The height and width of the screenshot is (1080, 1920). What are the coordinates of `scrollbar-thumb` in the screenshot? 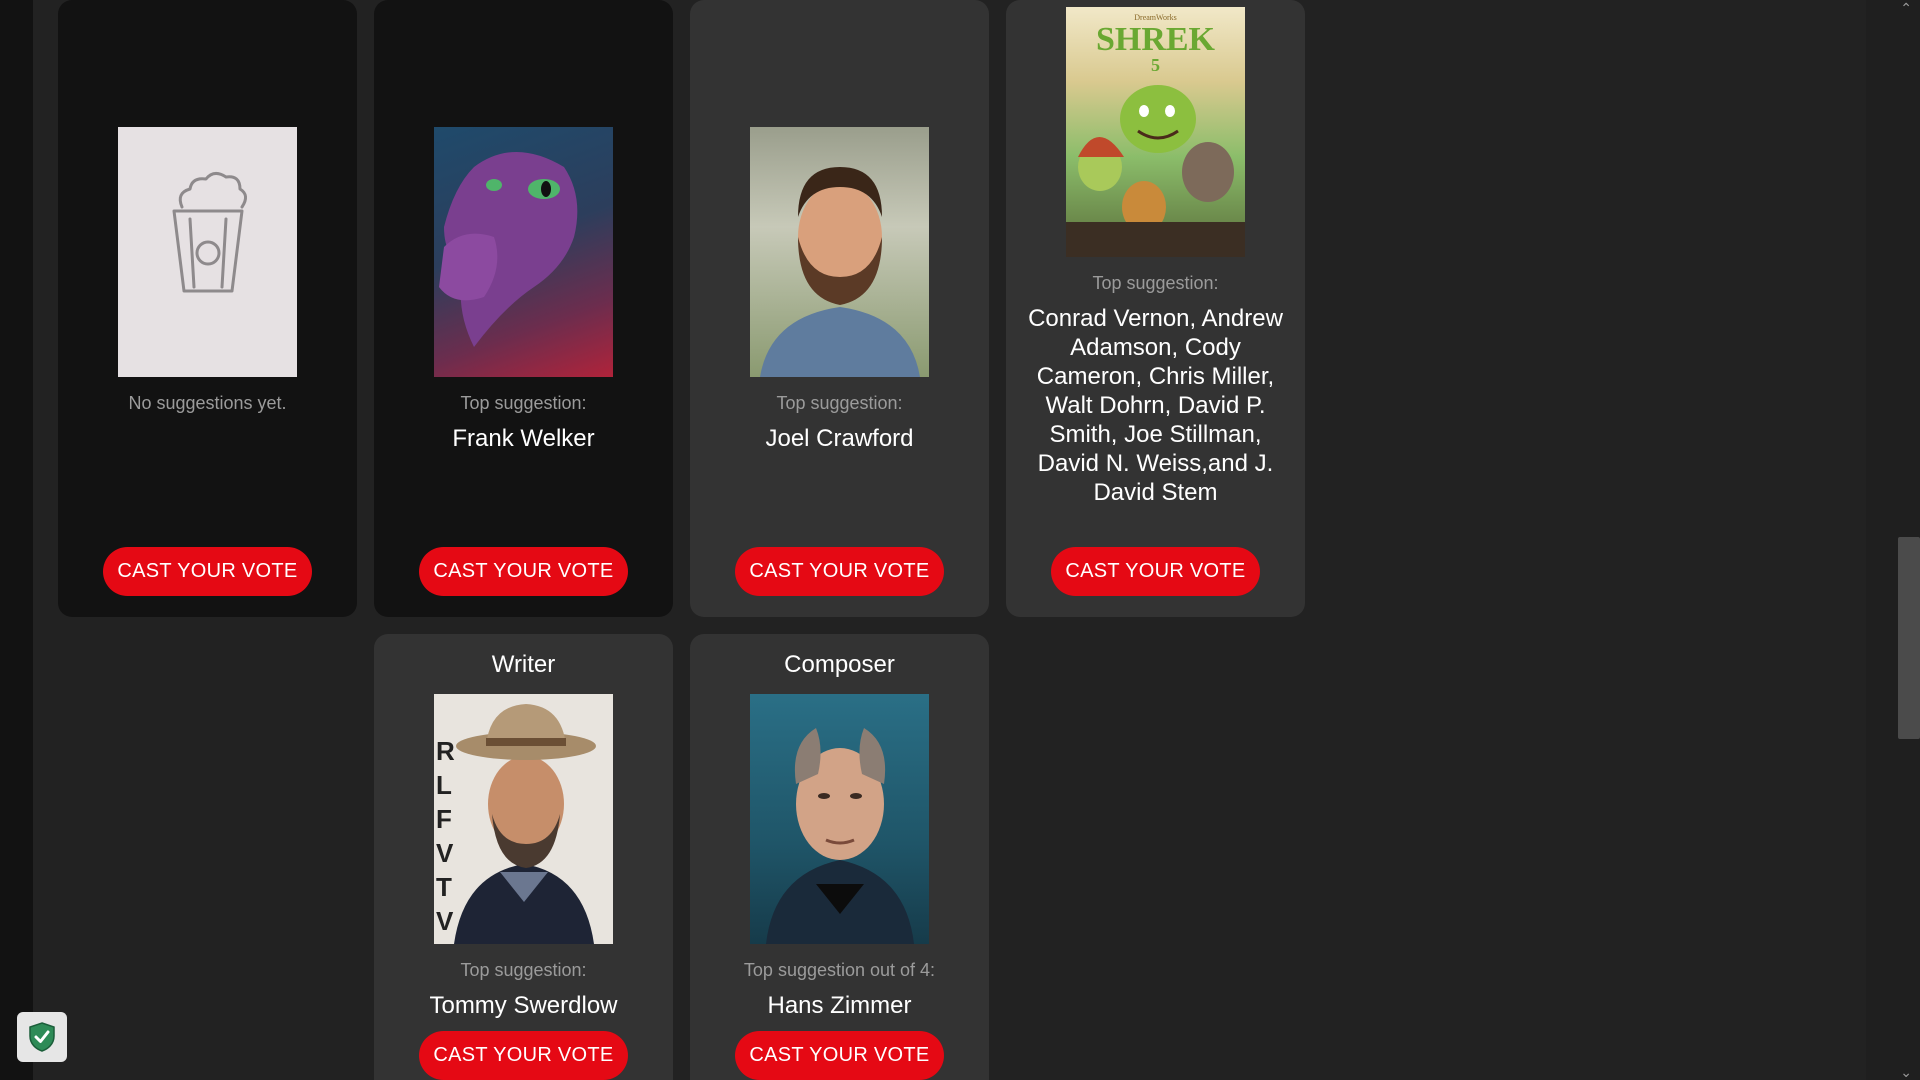 It's located at (1909, 638).